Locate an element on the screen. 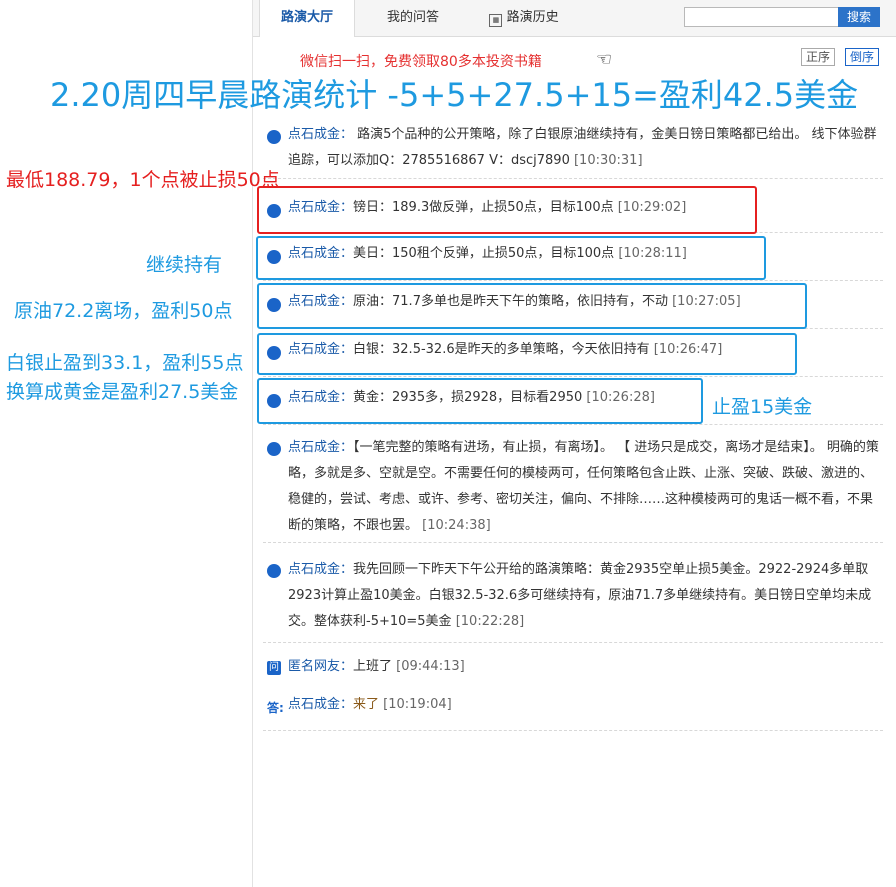 The width and height of the screenshot is (896, 887). highlight-box-silver is located at coordinates (527, 354).